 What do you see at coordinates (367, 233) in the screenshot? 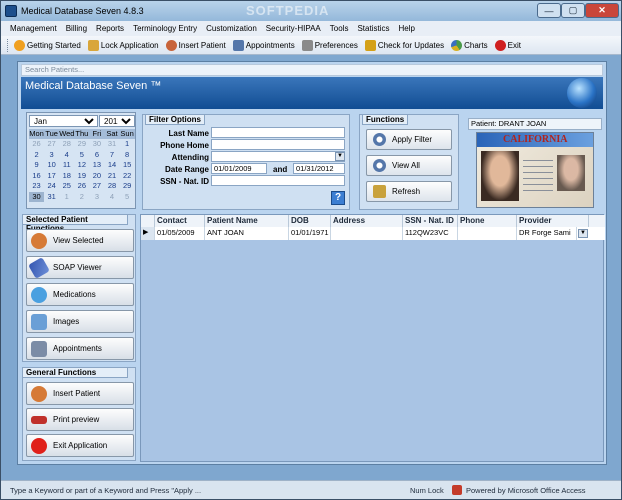
I see `cell-address` at bounding box center [367, 233].